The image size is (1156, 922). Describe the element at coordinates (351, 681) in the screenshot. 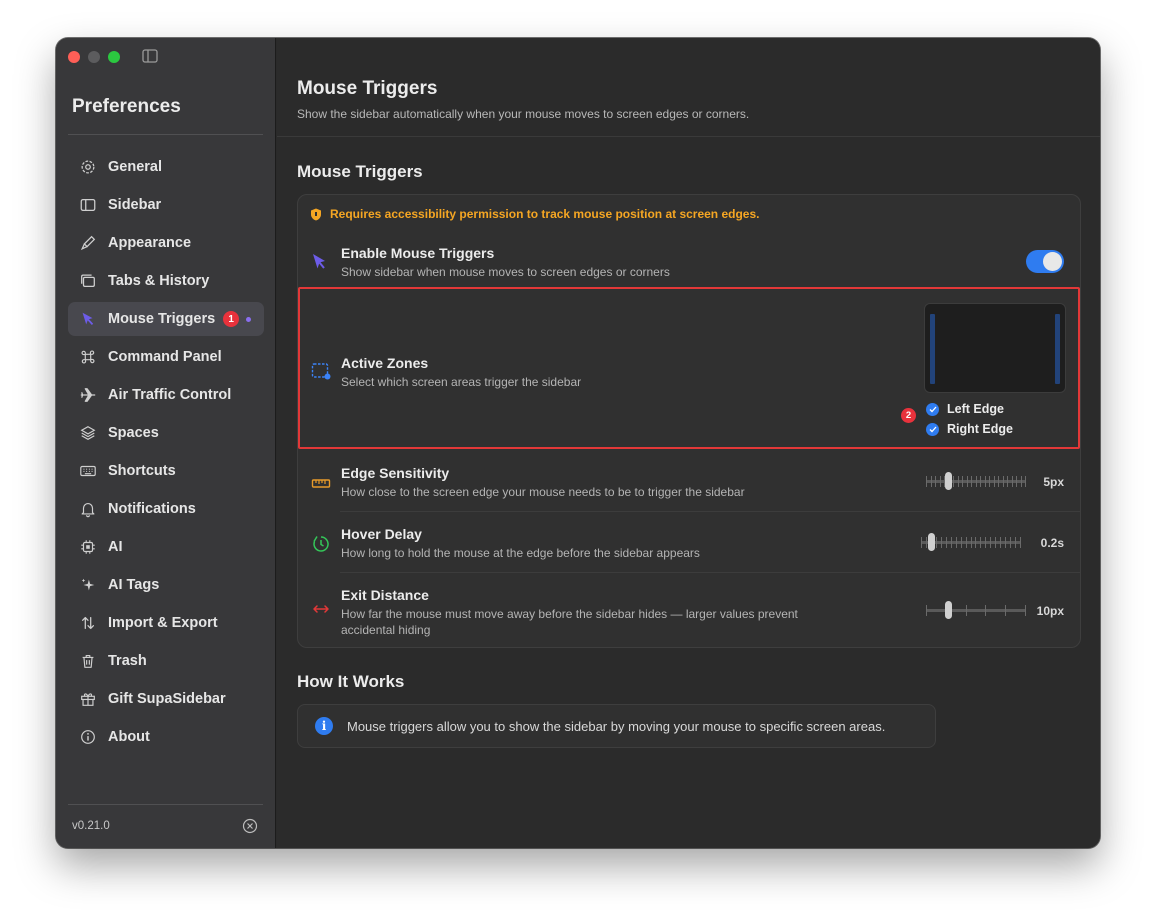

I see `how-it-works-title: How It Works` at that location.